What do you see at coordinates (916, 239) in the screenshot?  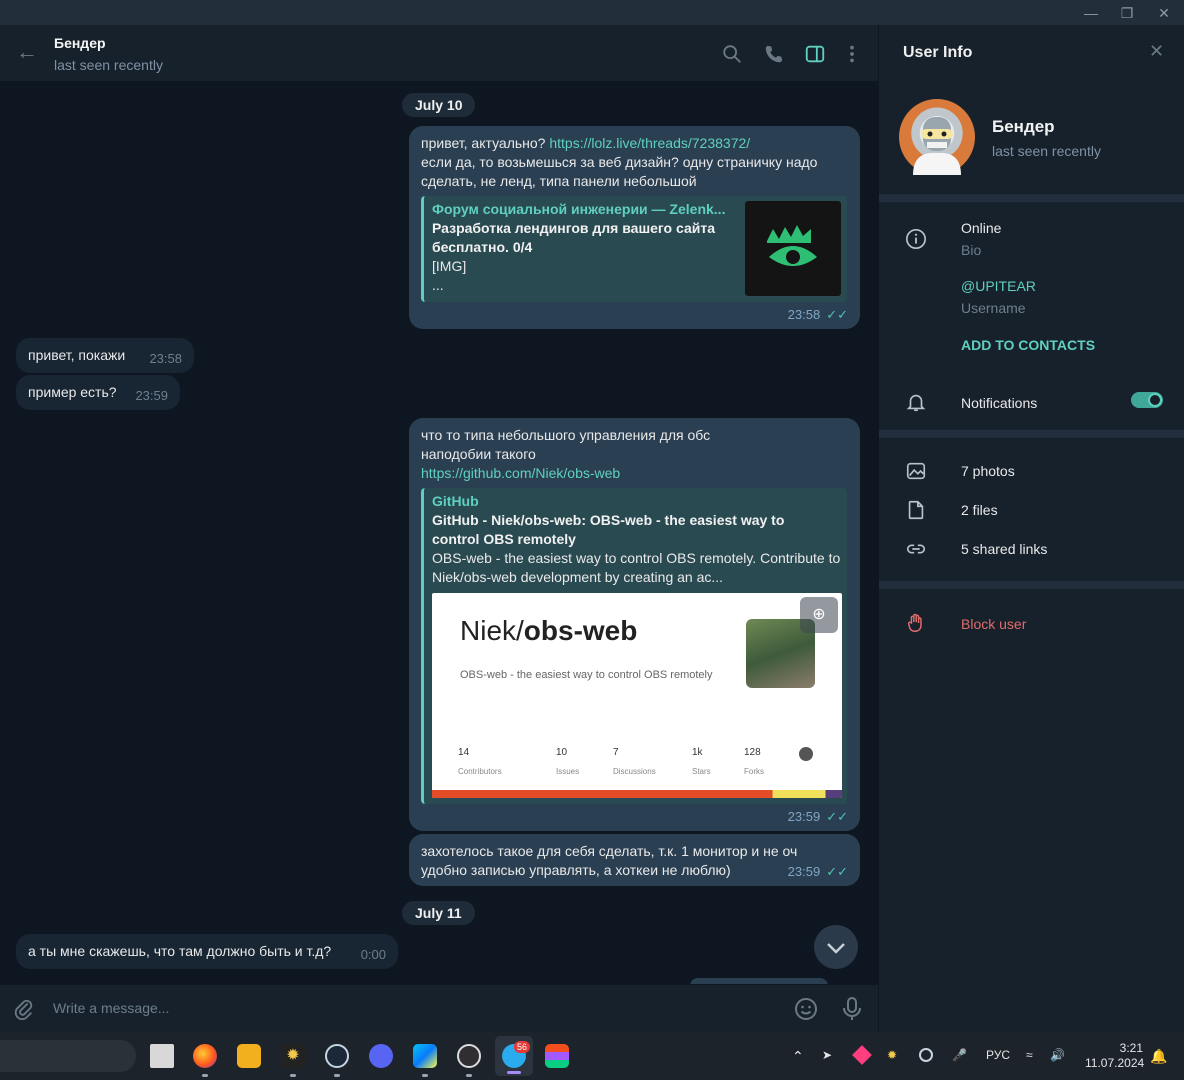 I see `info-icon` at bounding box center [916, 239].